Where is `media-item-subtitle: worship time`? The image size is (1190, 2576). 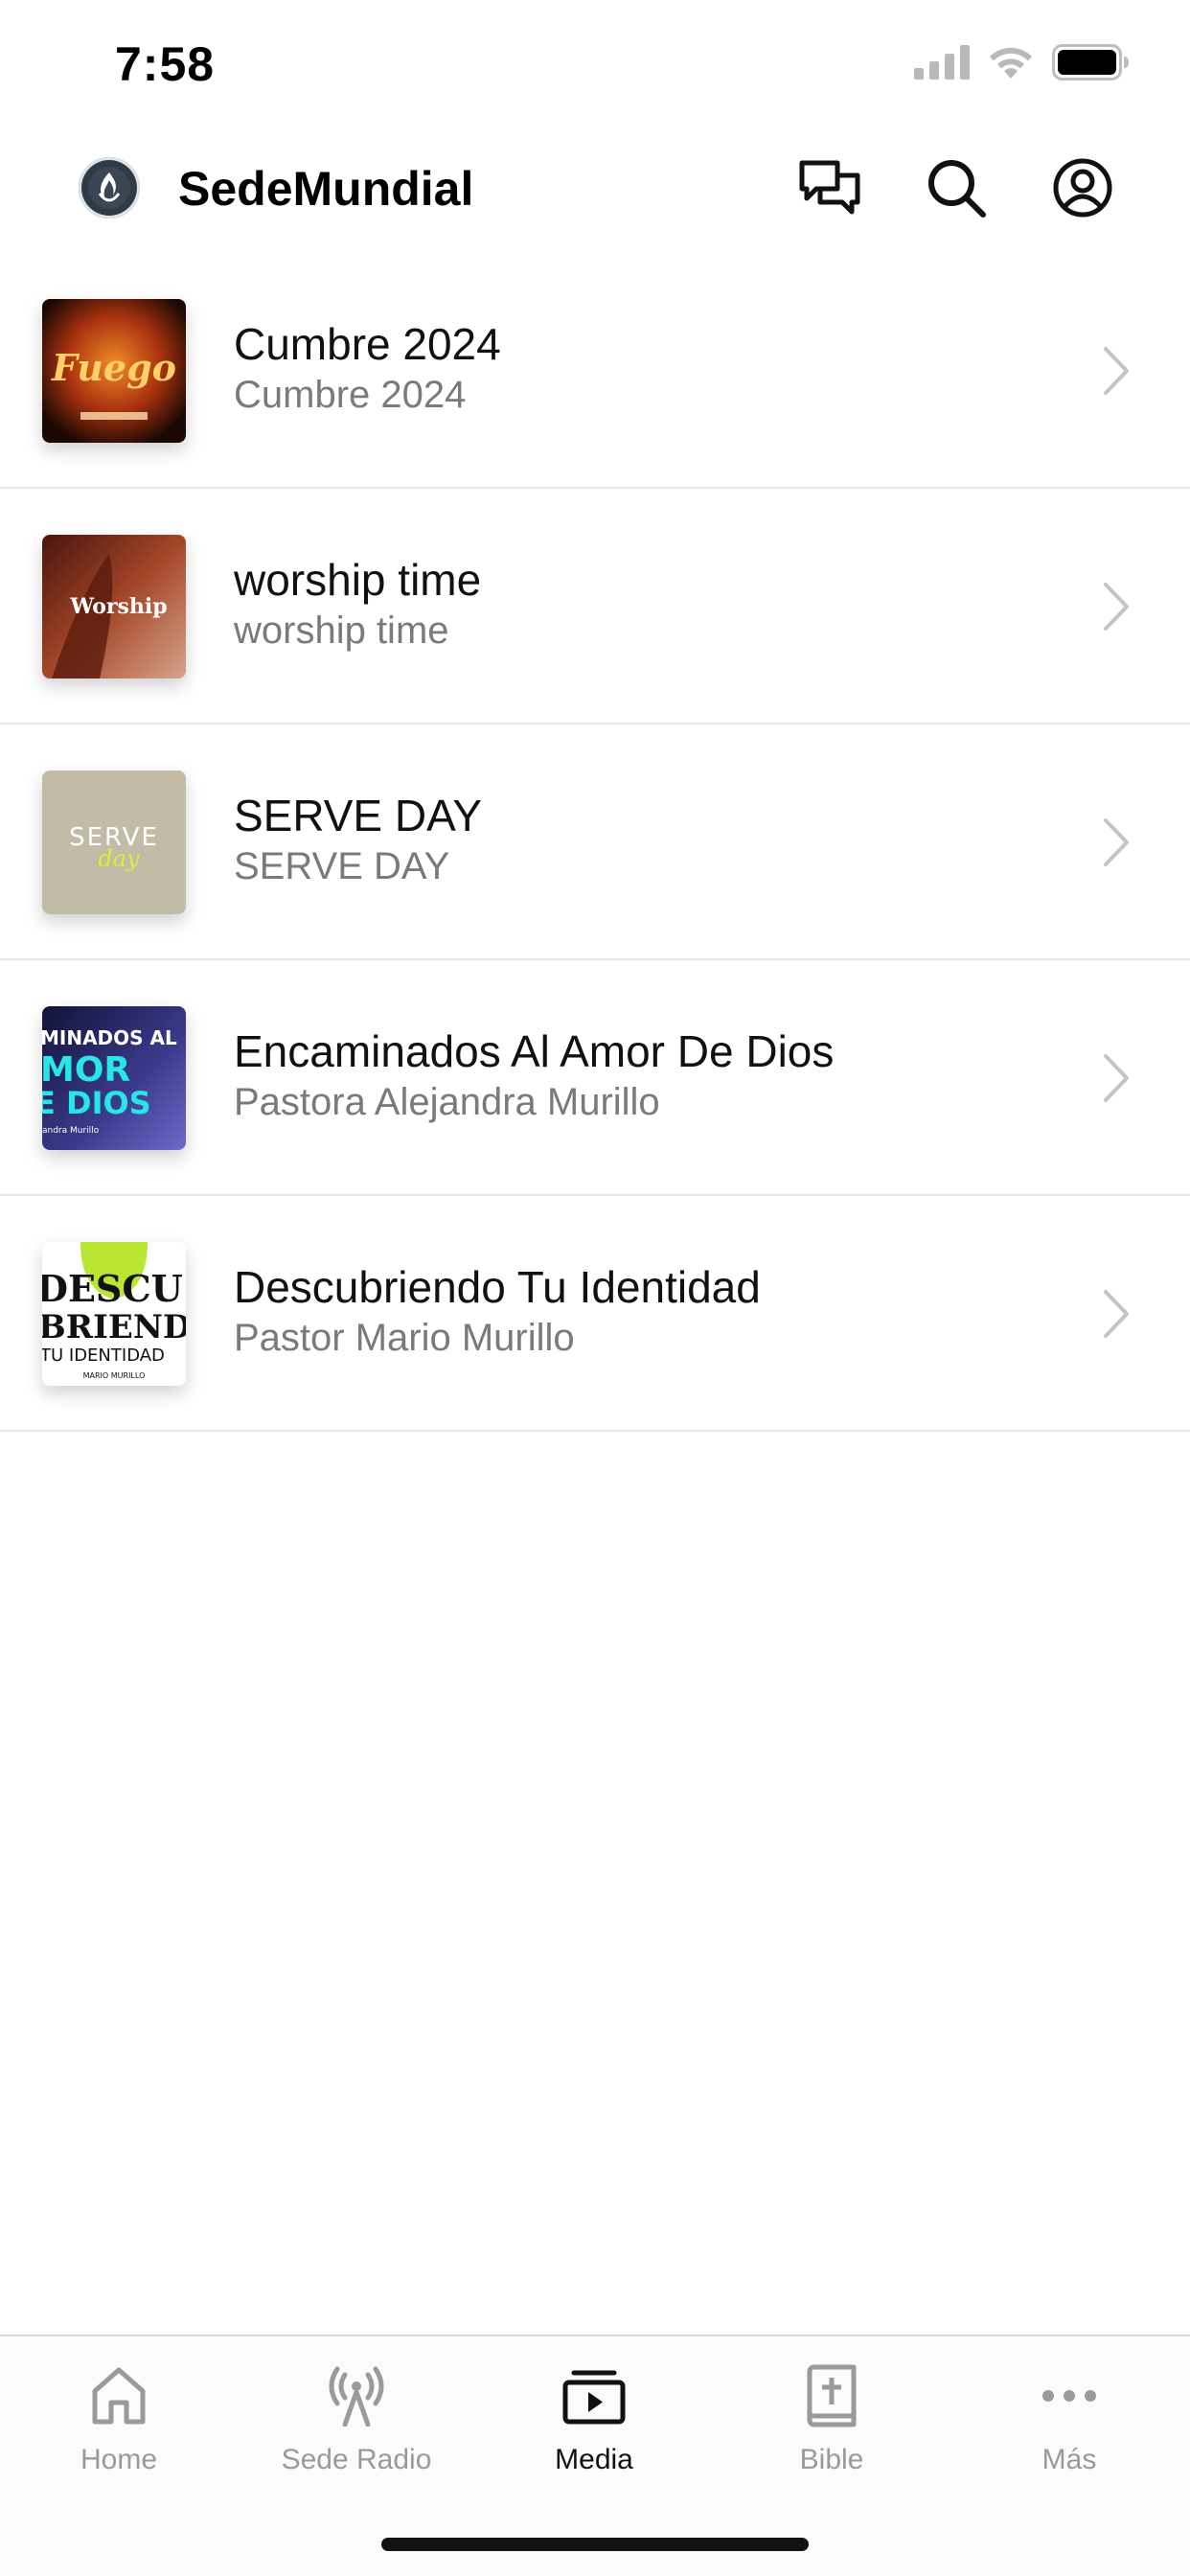 media-item-subtitle: worship time is located at coordinates (342, 631).